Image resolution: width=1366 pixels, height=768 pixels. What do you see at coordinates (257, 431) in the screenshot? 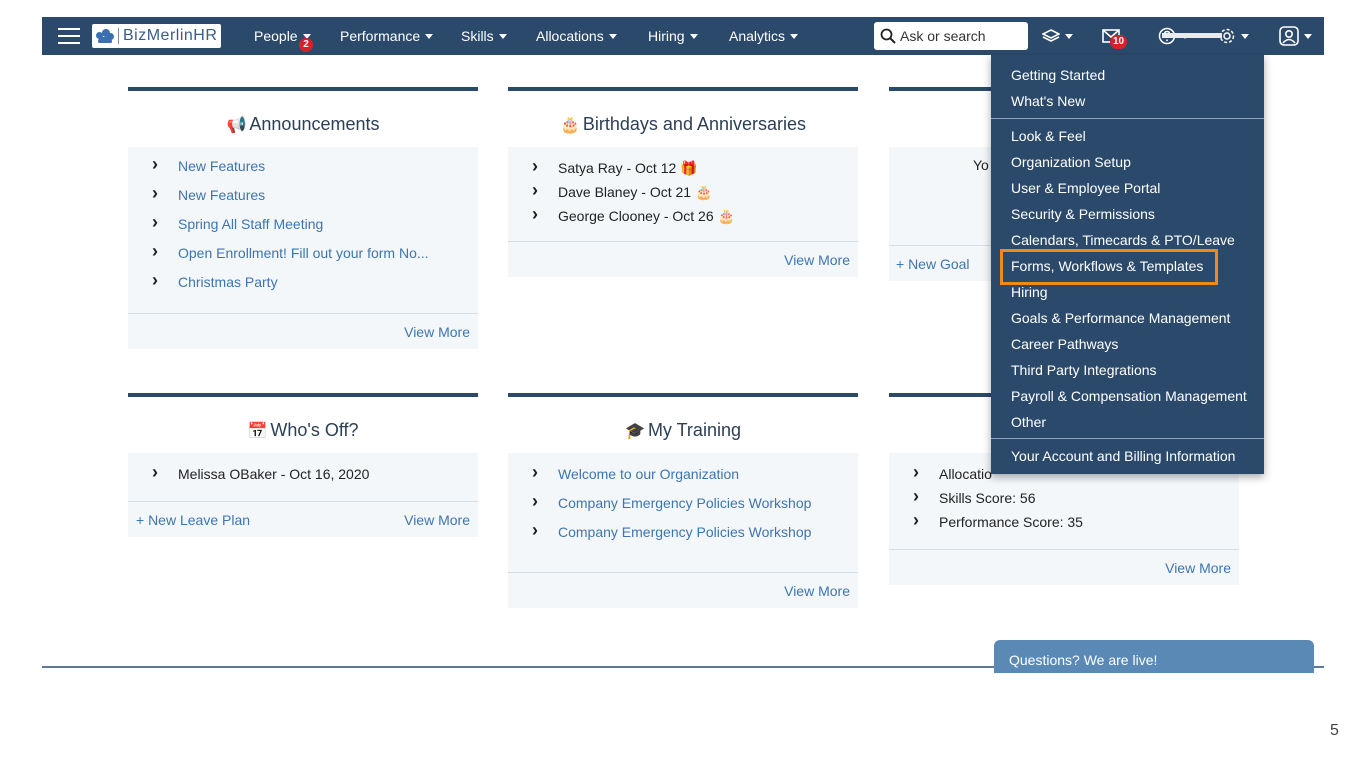
I see `calendar-icon: 📅` at bounding box center [257, 431].